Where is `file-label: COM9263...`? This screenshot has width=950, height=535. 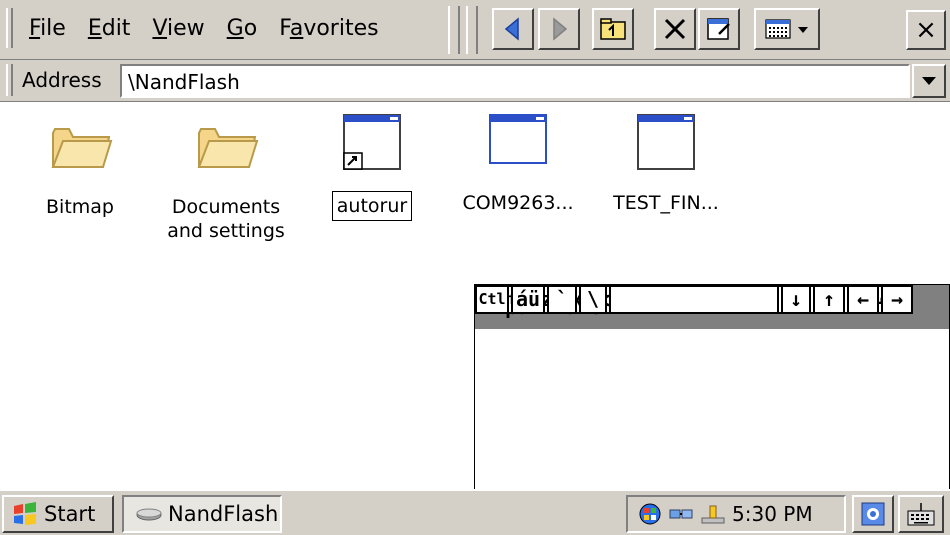 file-label: COM9263... is located at coordinates (518, 203).